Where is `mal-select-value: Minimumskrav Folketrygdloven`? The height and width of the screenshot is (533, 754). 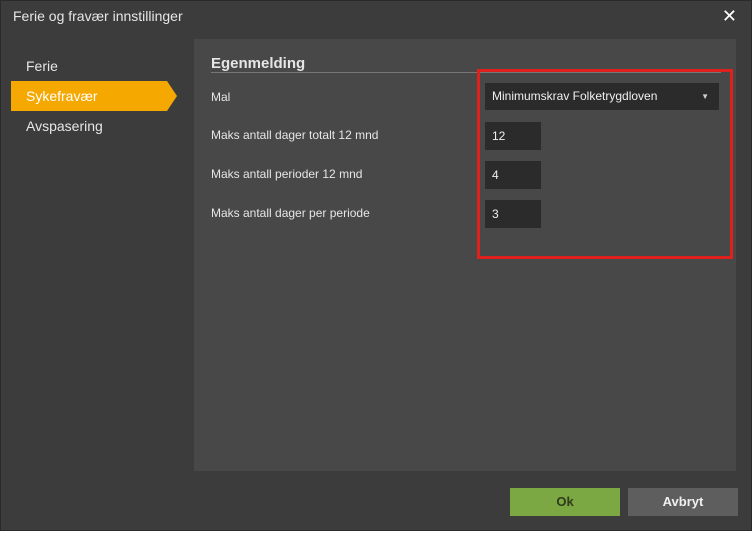 mal-select-value: Minimumskrav Folketrygdloven is located at coordinates (575, 96).